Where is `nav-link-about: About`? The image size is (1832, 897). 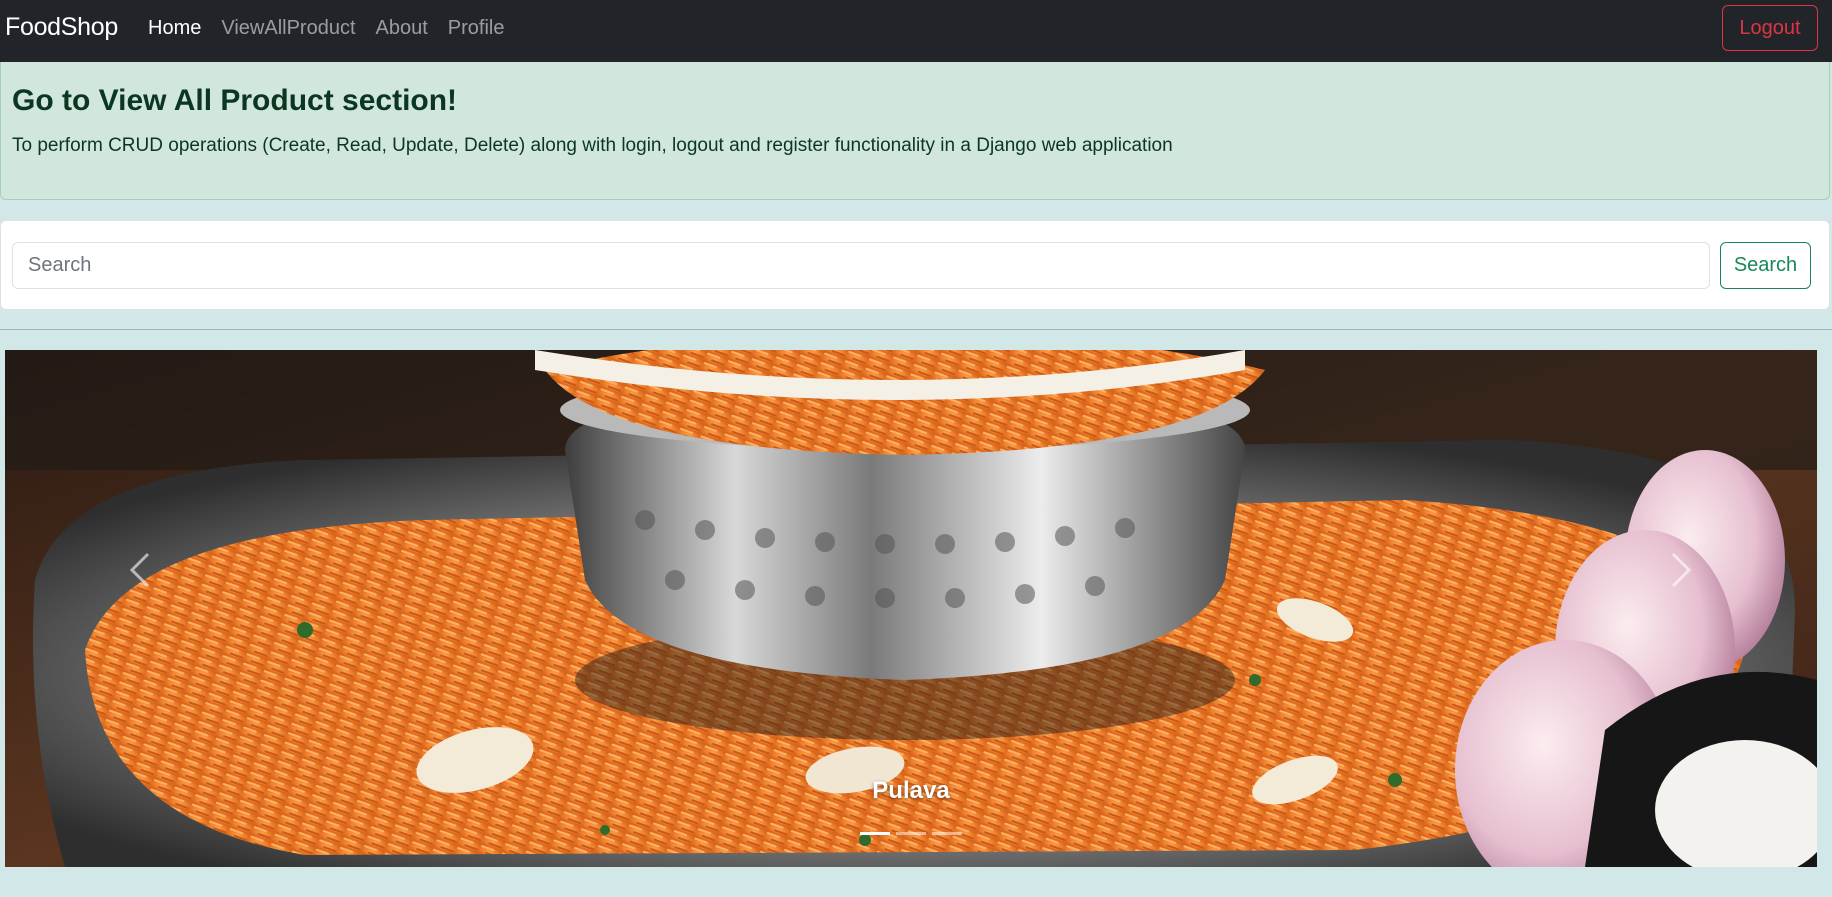 nav-link-about: About is located at coordinates (402, 28).